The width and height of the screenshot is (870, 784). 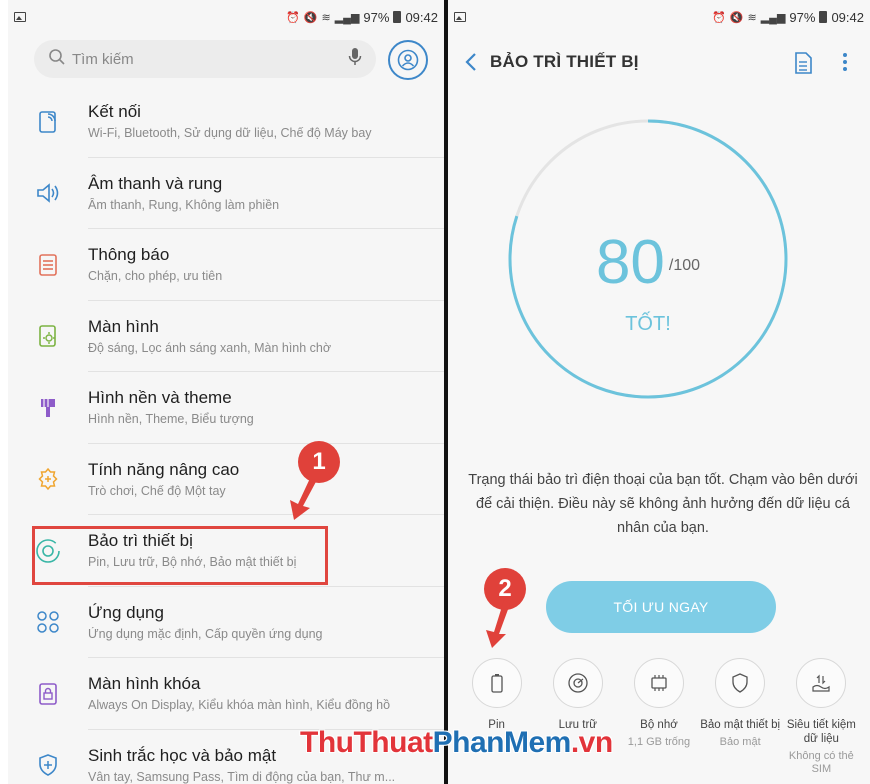 What do you see at coordinates (47, 336) in the screenshot?
I see `display-icon` at bounding box center [47, 336].